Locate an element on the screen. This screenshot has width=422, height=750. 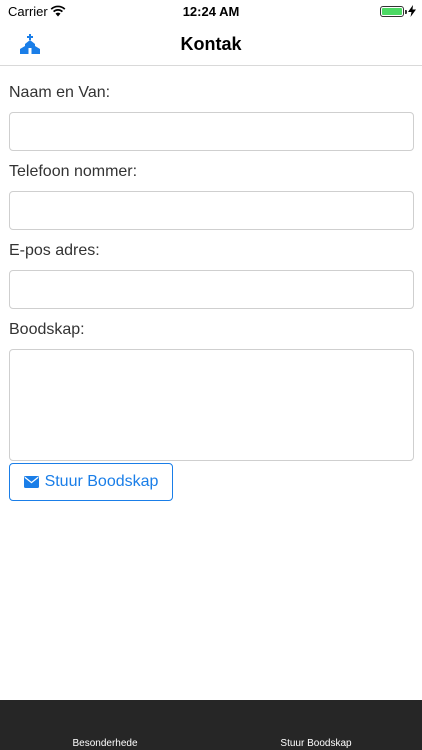
page-title: Kontak is located at coordinates (211, 44).